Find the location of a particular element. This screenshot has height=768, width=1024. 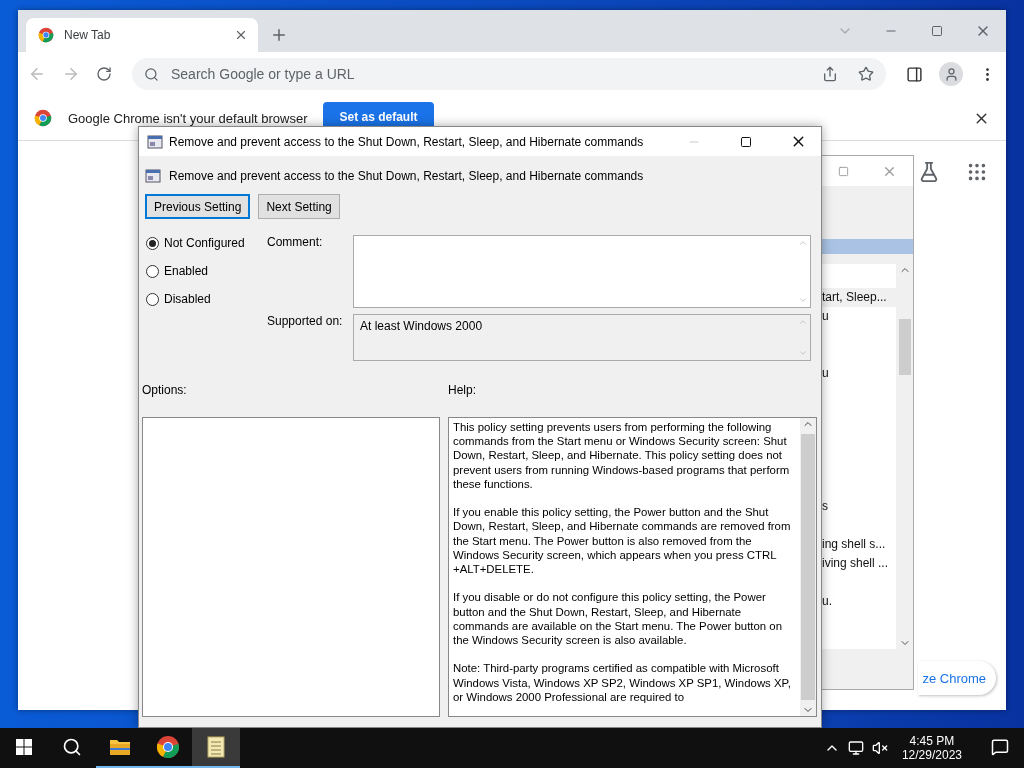

help-paragraph: Note: Third-party programs certified as compatible with Microsoft Windows Vista, Windows XP SP2, Windows XP SP1, Windows XP, or Windows 2000 Professional are required to is located at coordinates (622, 682).